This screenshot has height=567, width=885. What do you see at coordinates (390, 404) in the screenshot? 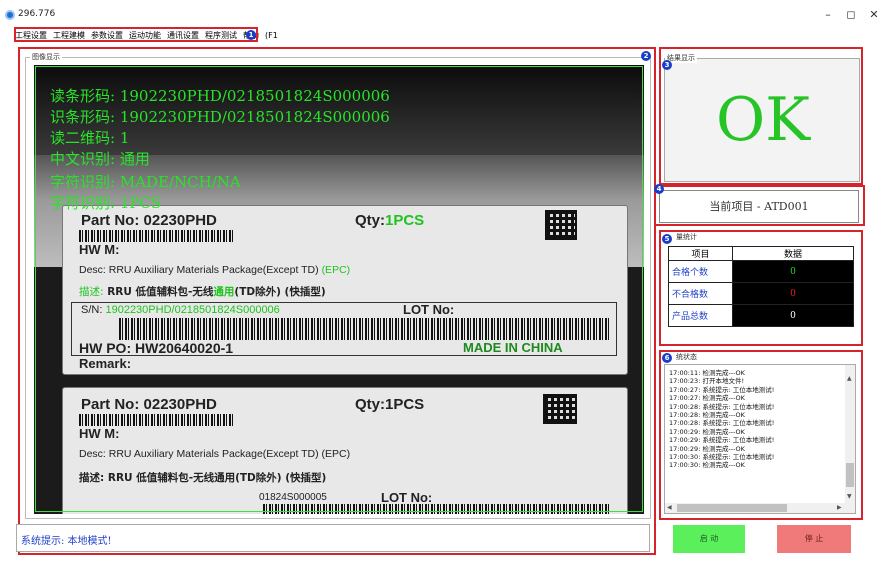
I see `label2-qty: Qty:1PCS` at bounding box center [390, 404].